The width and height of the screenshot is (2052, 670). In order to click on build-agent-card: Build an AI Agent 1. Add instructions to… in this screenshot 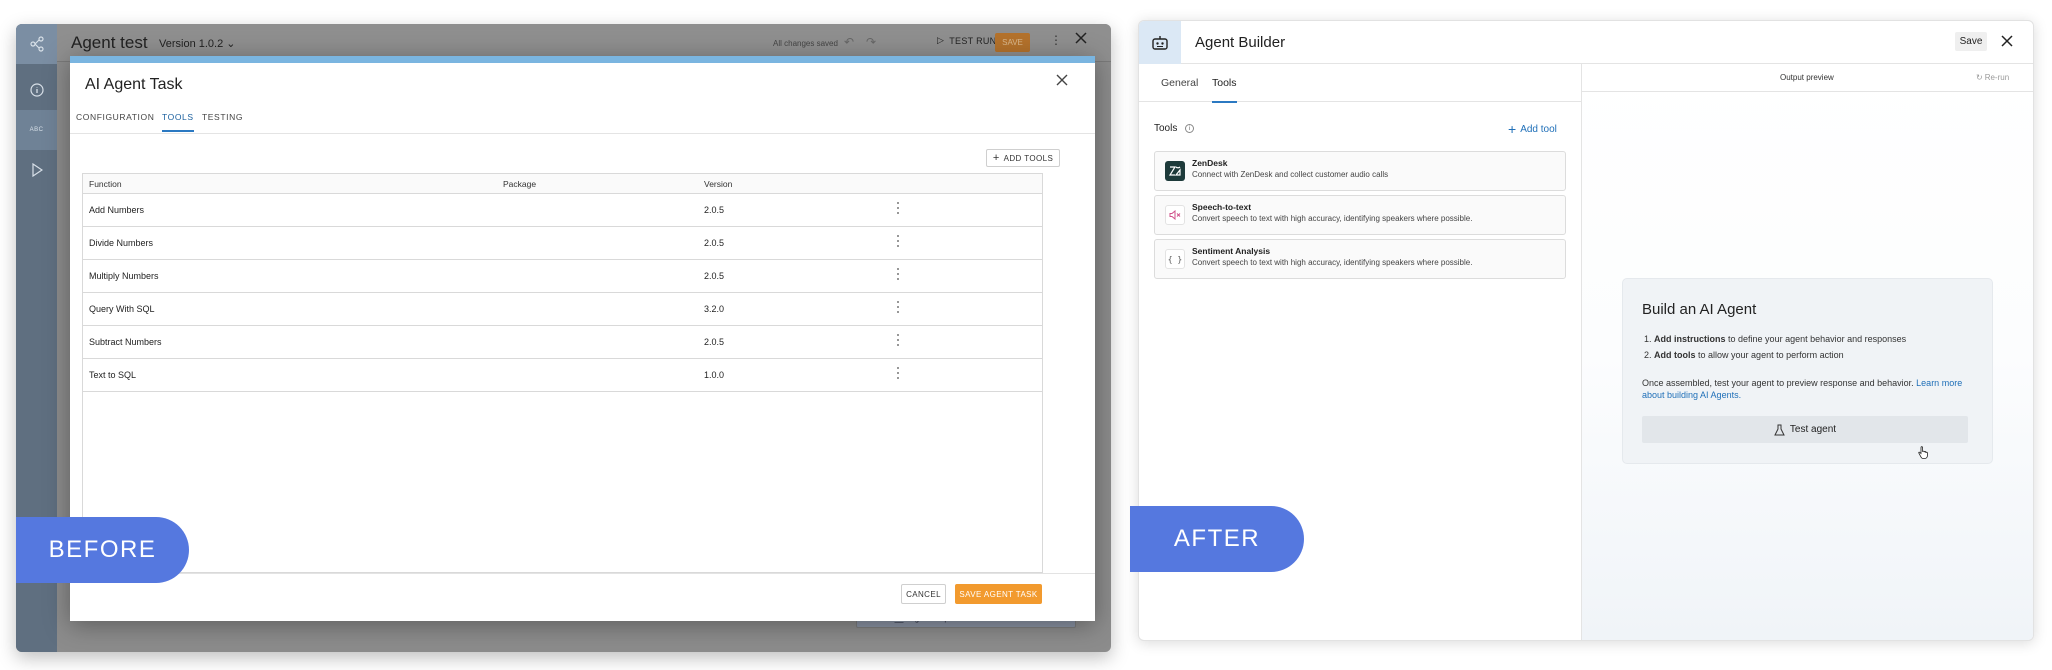, I will do `click(1807, 371)`.